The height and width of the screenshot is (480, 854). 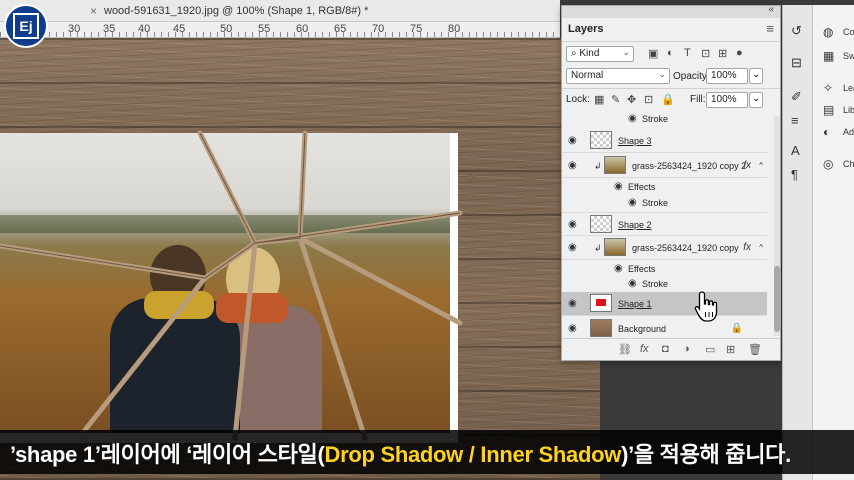 What do you see at coordinates (687, 53) in the screenshot?
I see `type-filter-icon: T` at bounding box center [687, 53].